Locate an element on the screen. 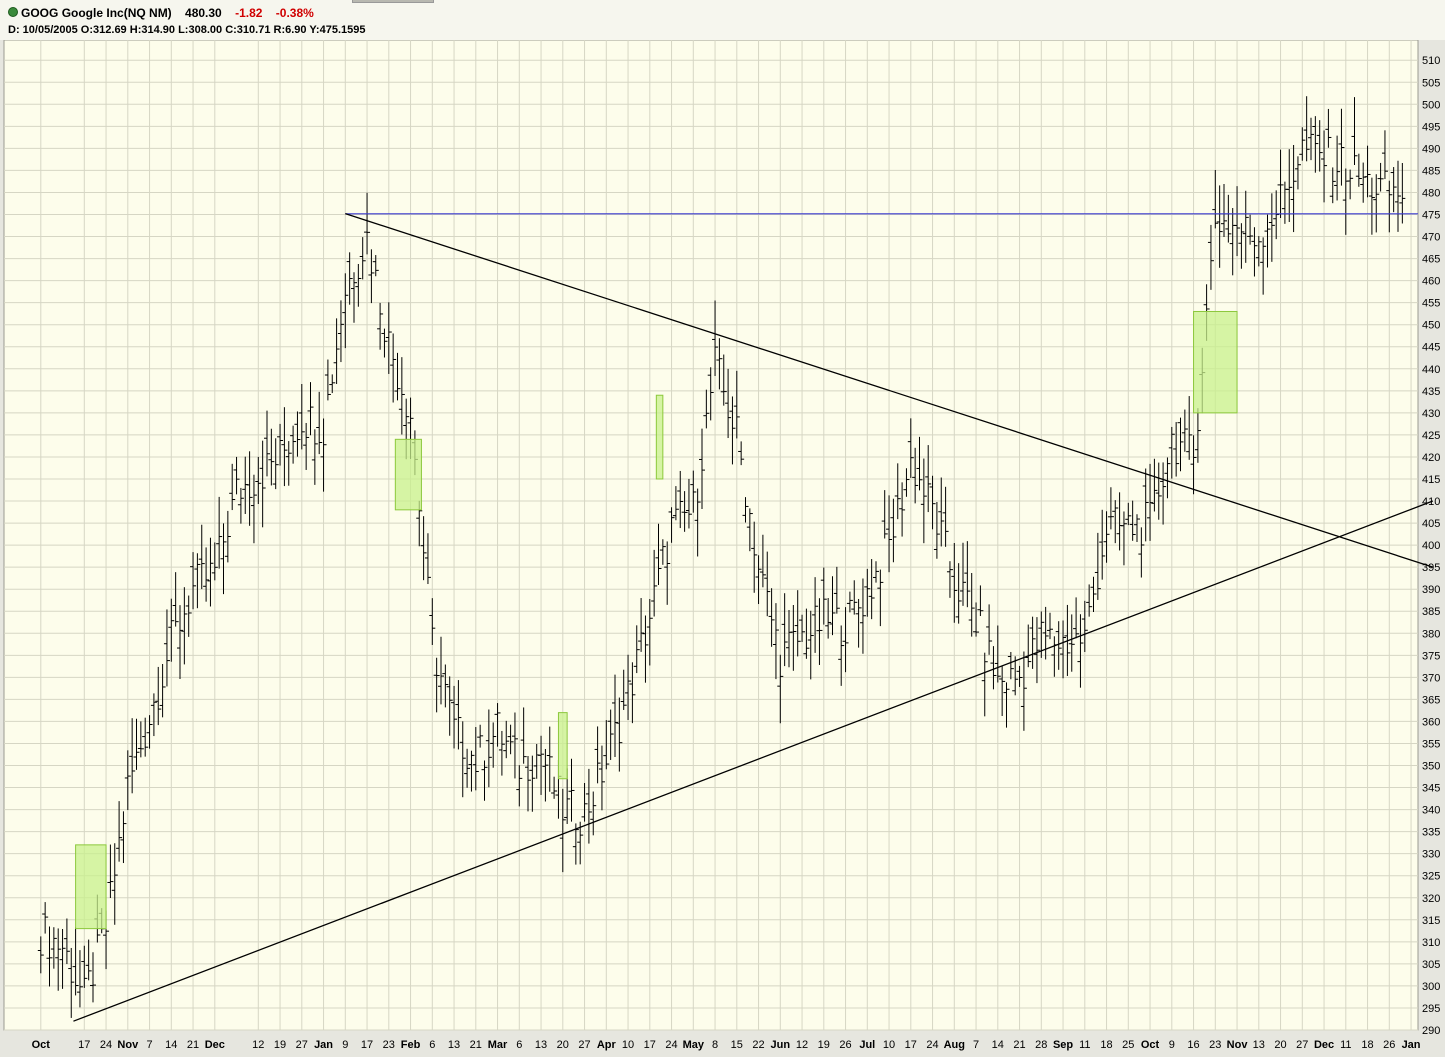 The height and width of the screenshot is (1057, 1445). company-name: Google Inc(NQ NM) is located at coordinates (116, 13).